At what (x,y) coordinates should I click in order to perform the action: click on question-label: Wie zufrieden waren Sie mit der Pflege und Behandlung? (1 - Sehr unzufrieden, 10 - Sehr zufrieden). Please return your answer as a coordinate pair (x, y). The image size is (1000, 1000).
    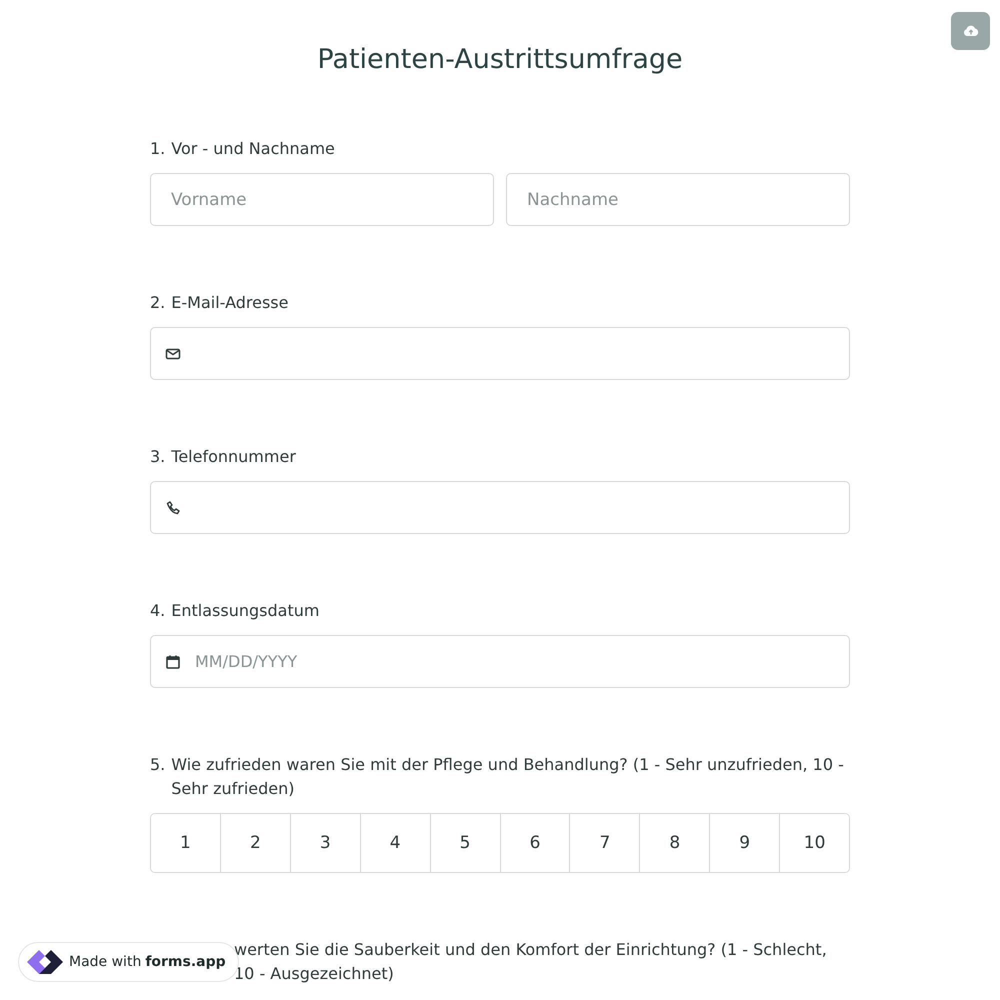
    Looking at the image, I should click on (508, 777).